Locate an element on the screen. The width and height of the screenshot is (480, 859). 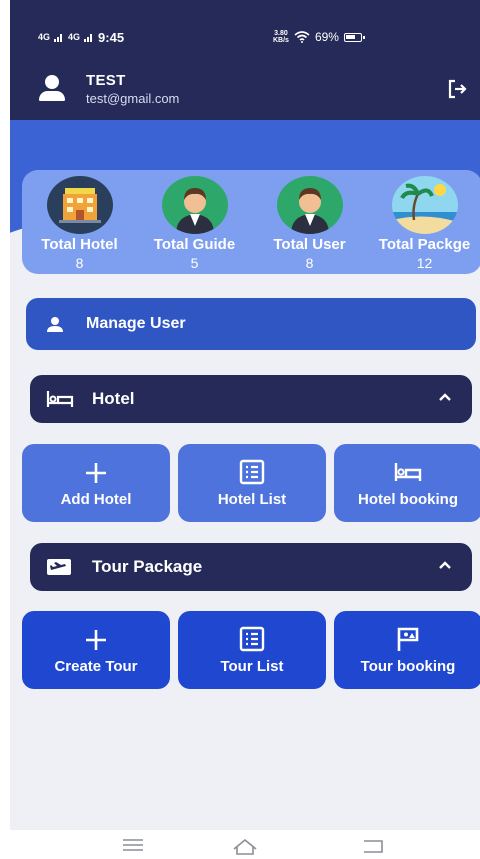
logout-icon is located at coordinates (457, 89).